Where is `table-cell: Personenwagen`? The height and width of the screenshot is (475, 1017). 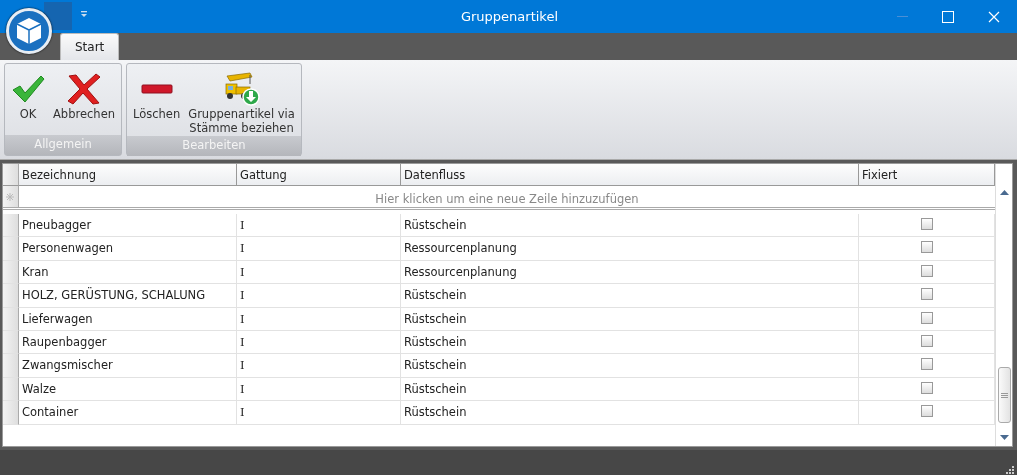
table-cell: Personenwagen is located at coordinates (128, 249).